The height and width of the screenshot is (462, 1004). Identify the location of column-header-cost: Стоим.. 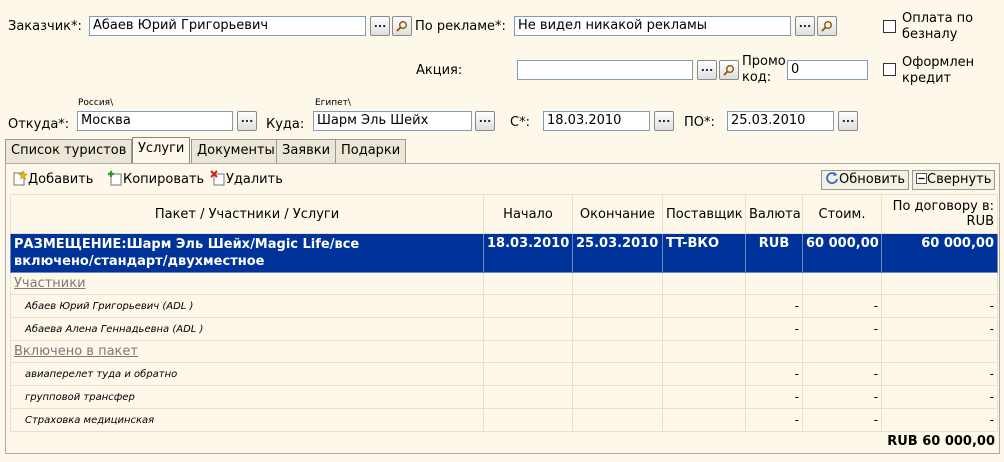
(842, 214).